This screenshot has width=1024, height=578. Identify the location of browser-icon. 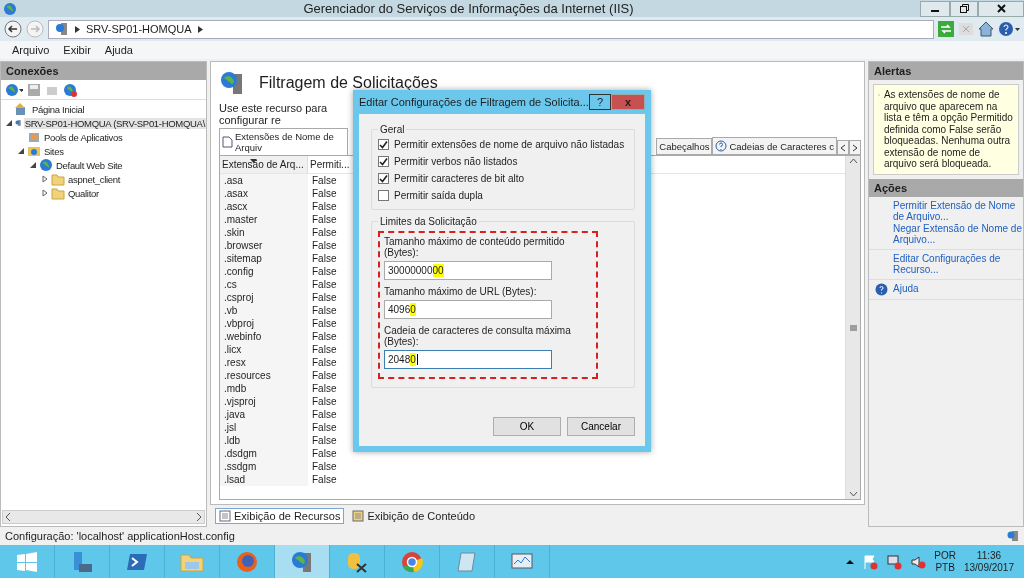
(247, 561).